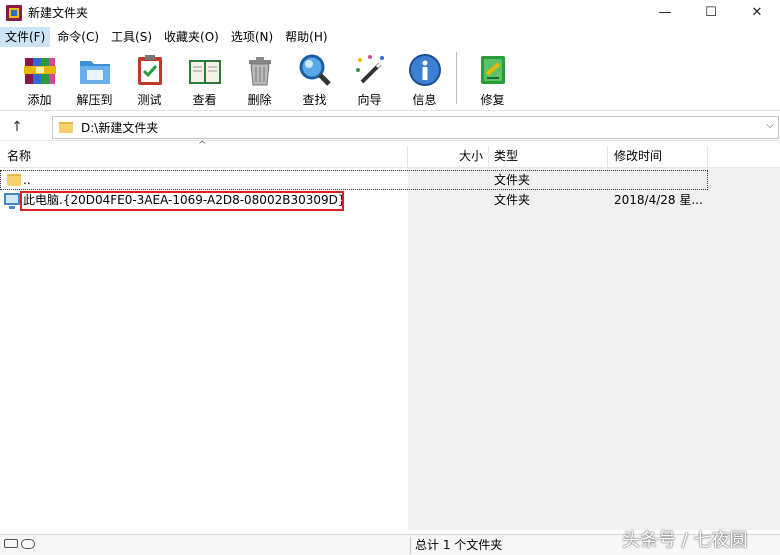 The width and height of the screenshot is (780, 555). I want to click on maximize-button: ☐, so click(711, 12).